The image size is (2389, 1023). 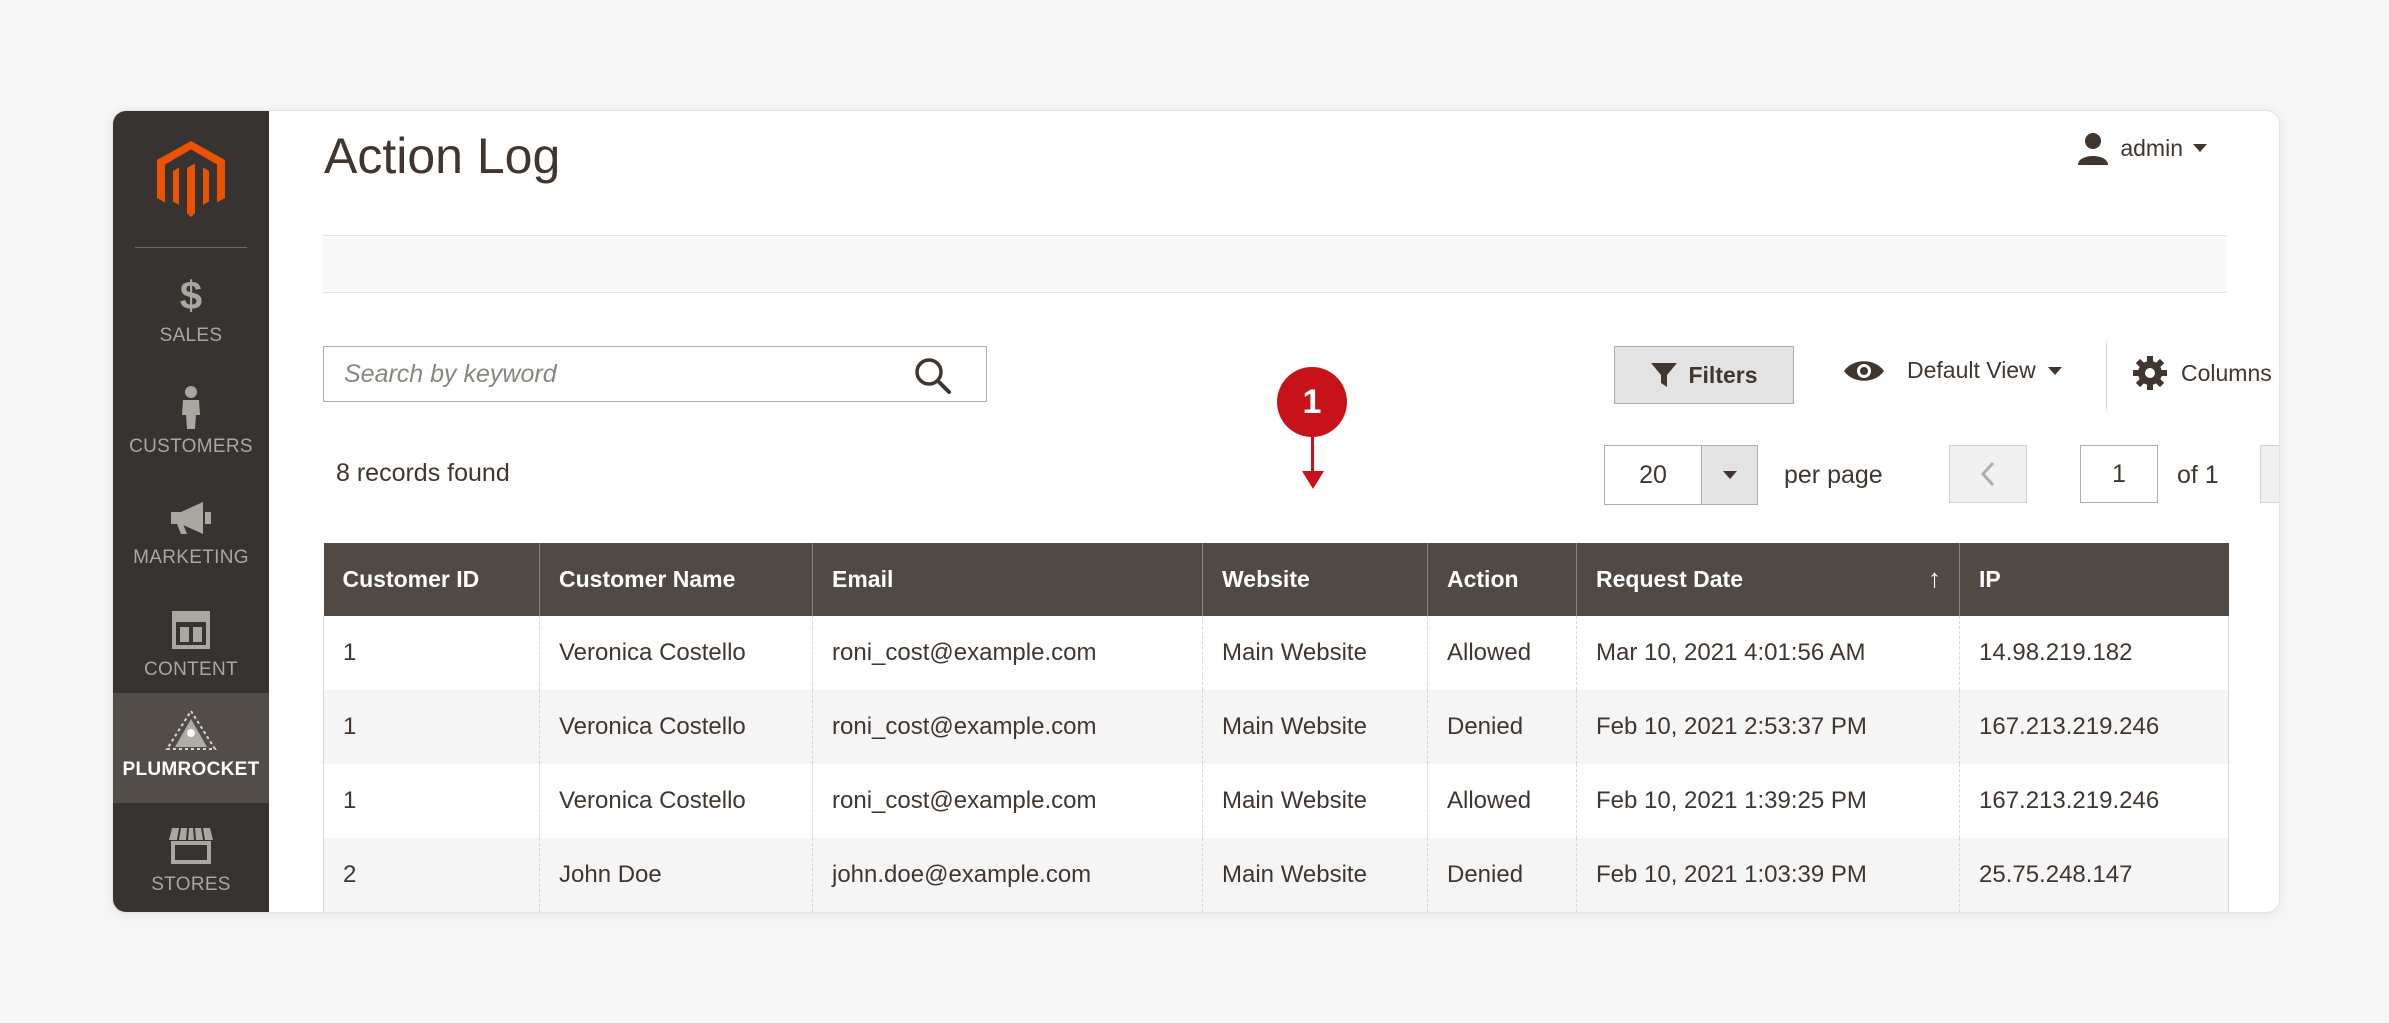 I want to click on dollar-icon: $, so click(x=191, y=295).